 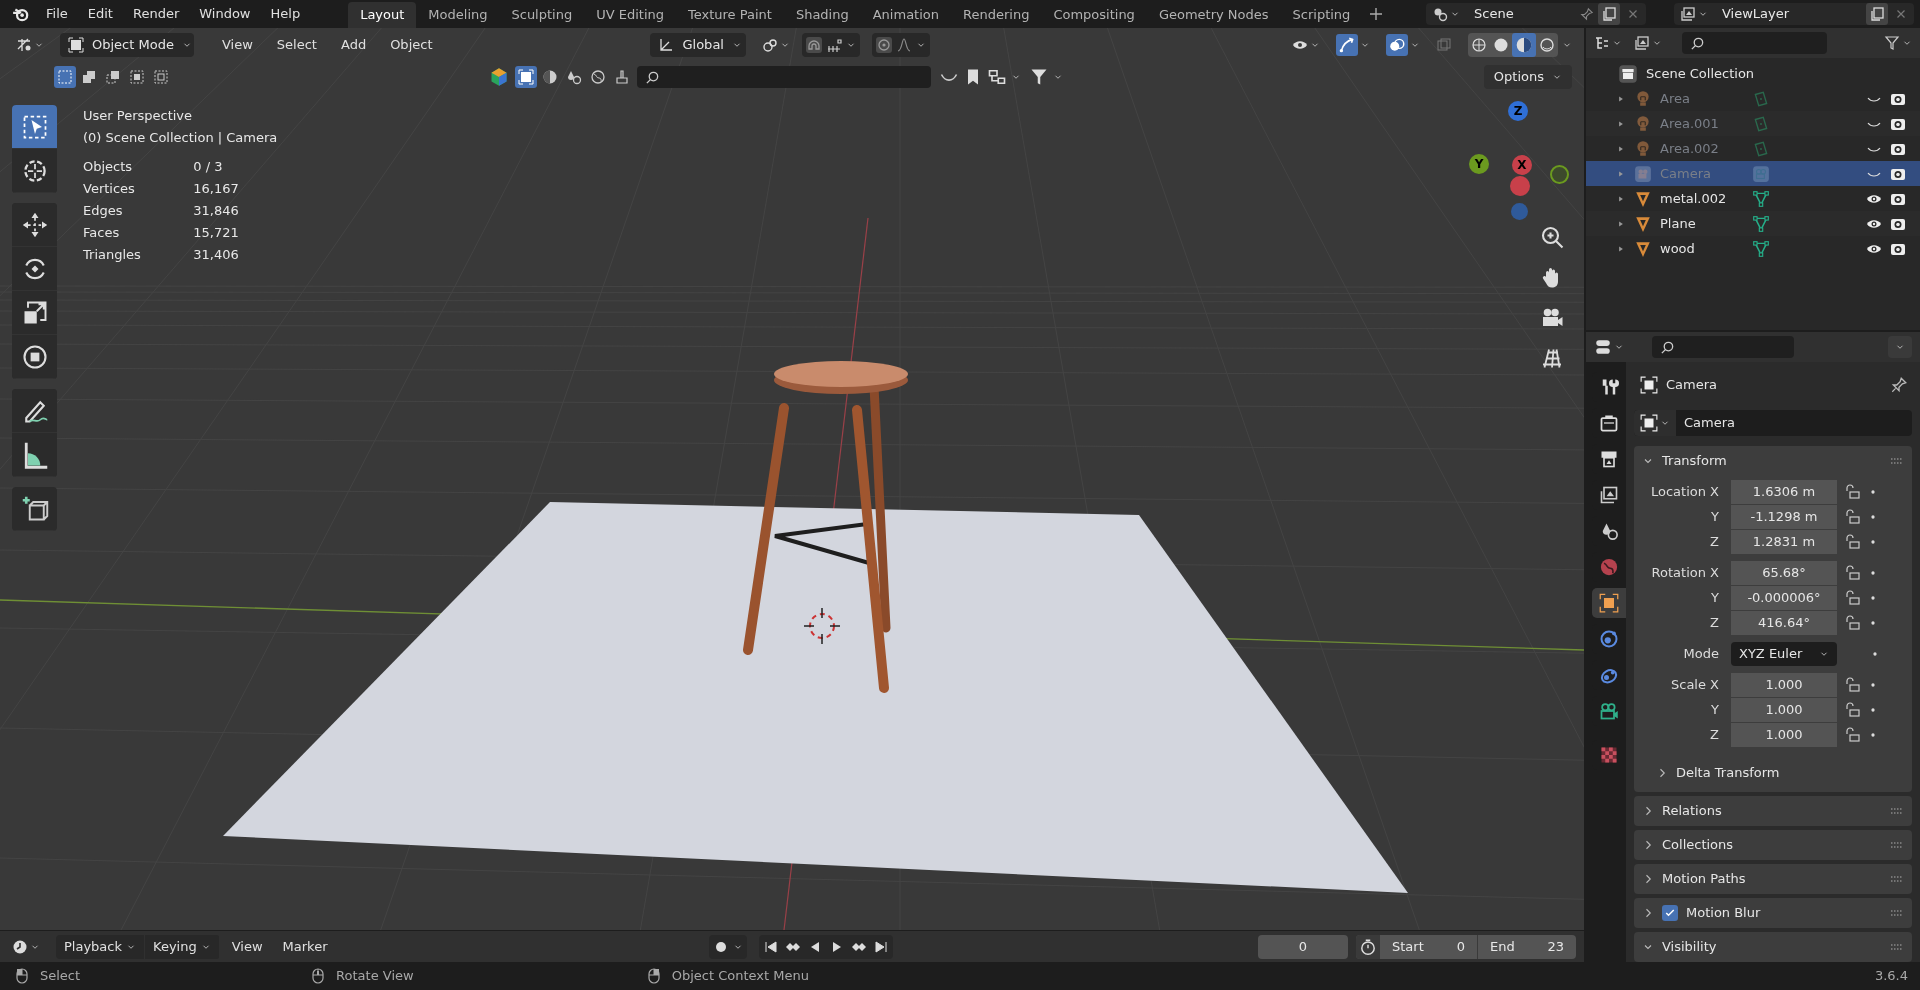 What do you see at coordinates (1702, 223) in the screenshot?
I see `object-name: Plane` at bounding box center [1702, 223].